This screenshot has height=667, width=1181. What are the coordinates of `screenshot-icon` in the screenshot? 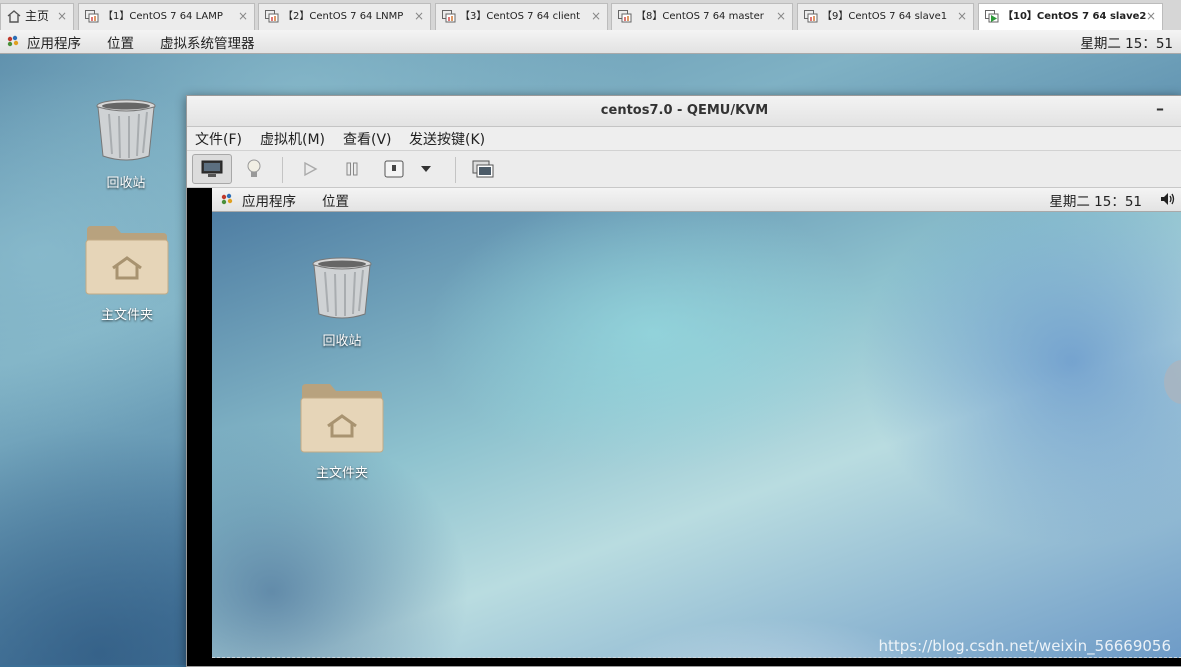 It's located at (483, 169).